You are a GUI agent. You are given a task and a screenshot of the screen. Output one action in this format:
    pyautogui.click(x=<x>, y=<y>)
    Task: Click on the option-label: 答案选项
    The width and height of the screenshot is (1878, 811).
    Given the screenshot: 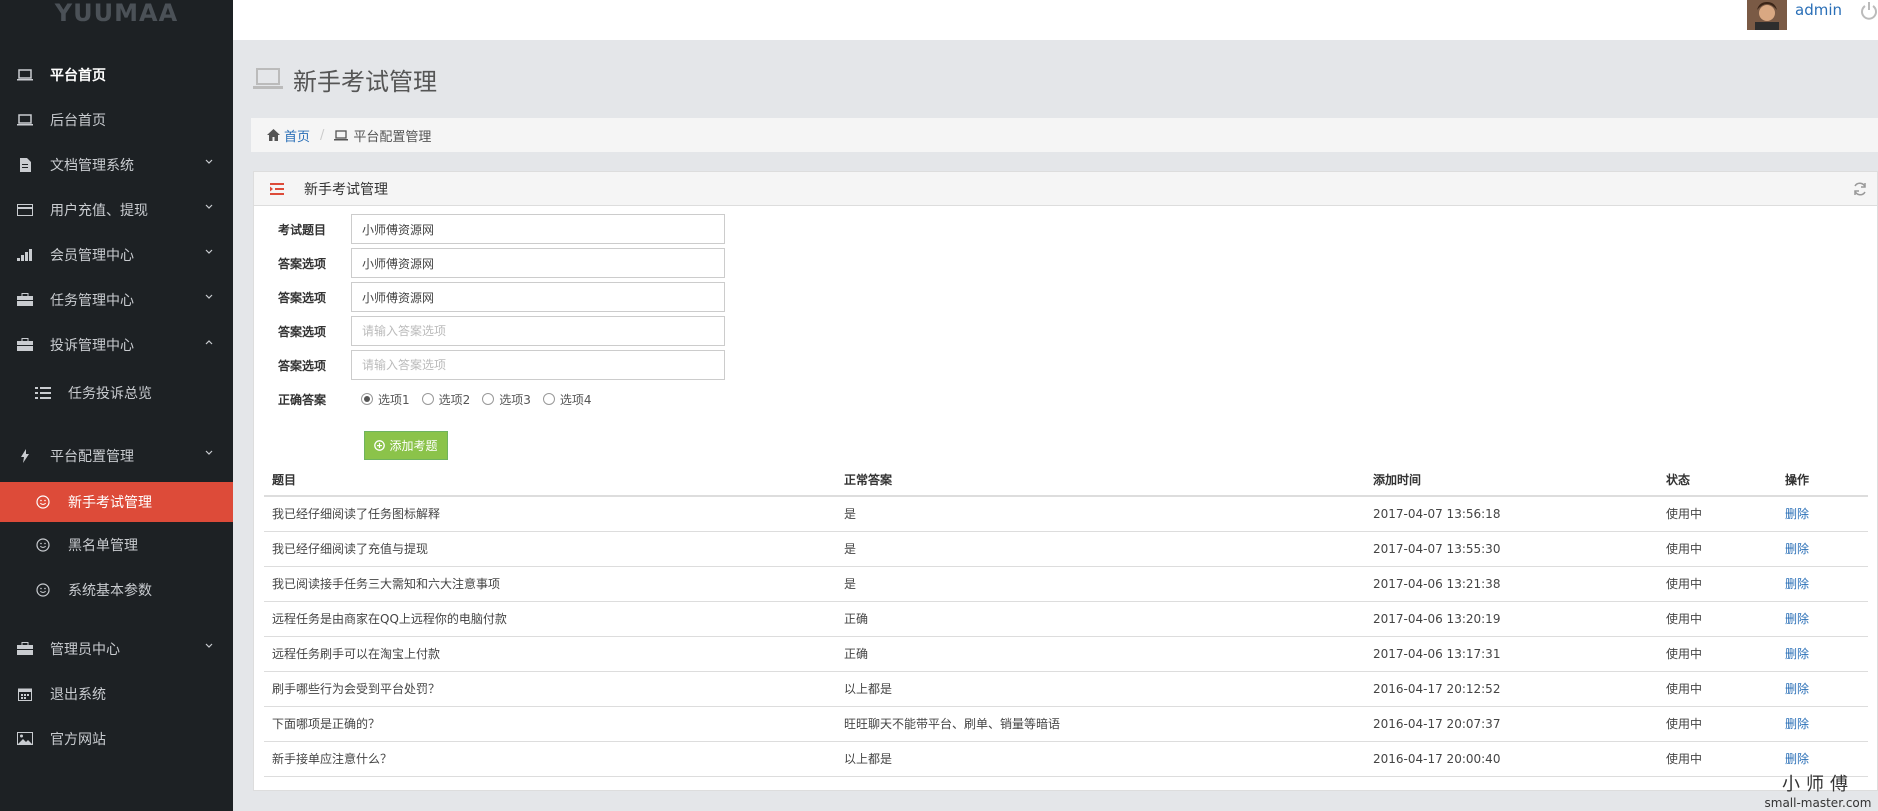 What is the action you would take?
    pyautogui.click(x=302, y=263)
    